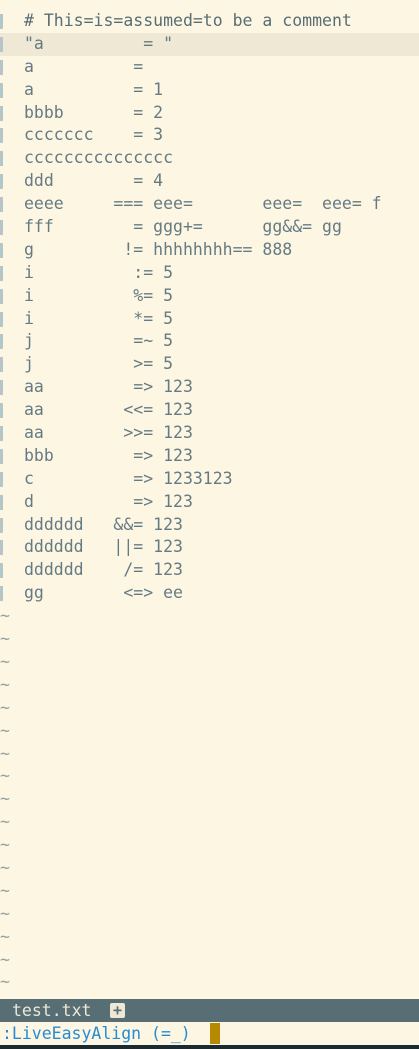  What do you see at coordinates (99, 158) in the screenshot?
I see `line-text: ccccccccccccccc` at bounding box center [99, 158].